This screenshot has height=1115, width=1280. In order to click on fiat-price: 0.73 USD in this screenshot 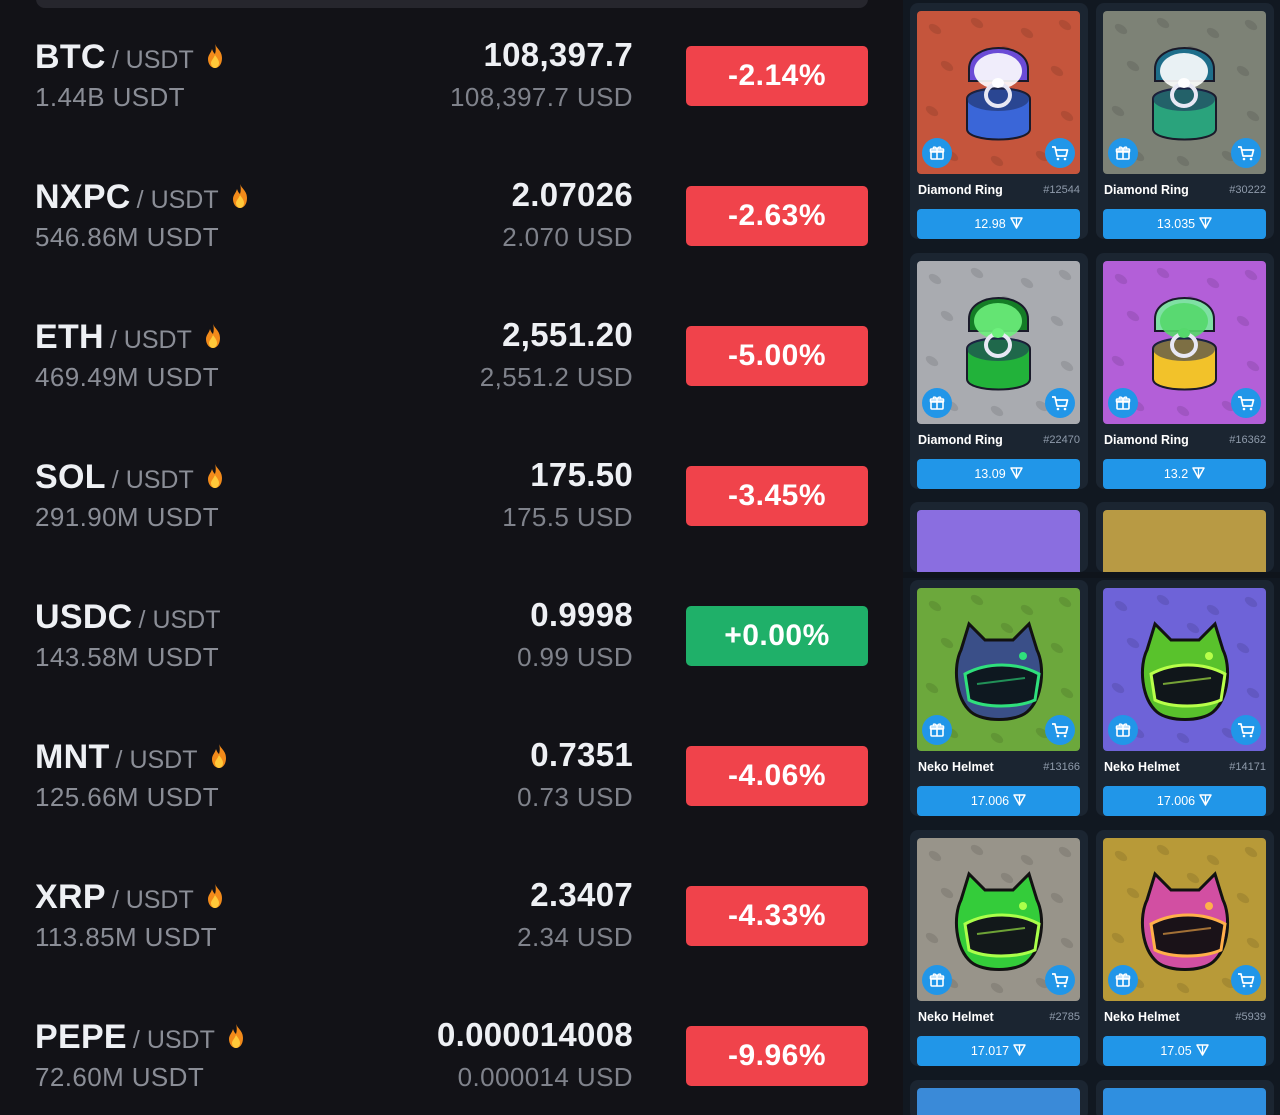, I will do `click(575, 797)`.